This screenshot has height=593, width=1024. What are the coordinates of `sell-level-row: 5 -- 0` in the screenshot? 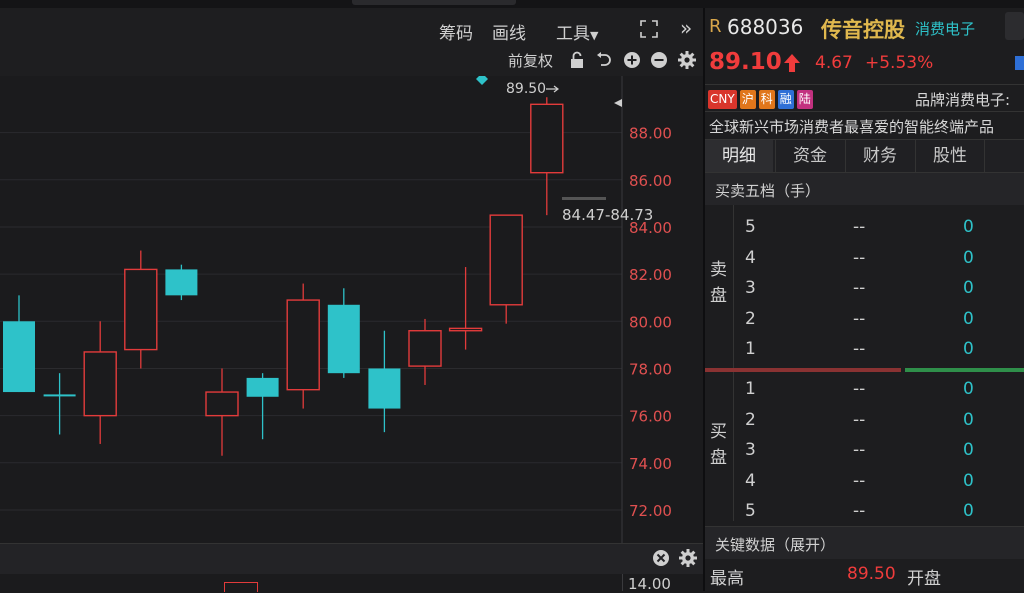 It's located at (884, 232).